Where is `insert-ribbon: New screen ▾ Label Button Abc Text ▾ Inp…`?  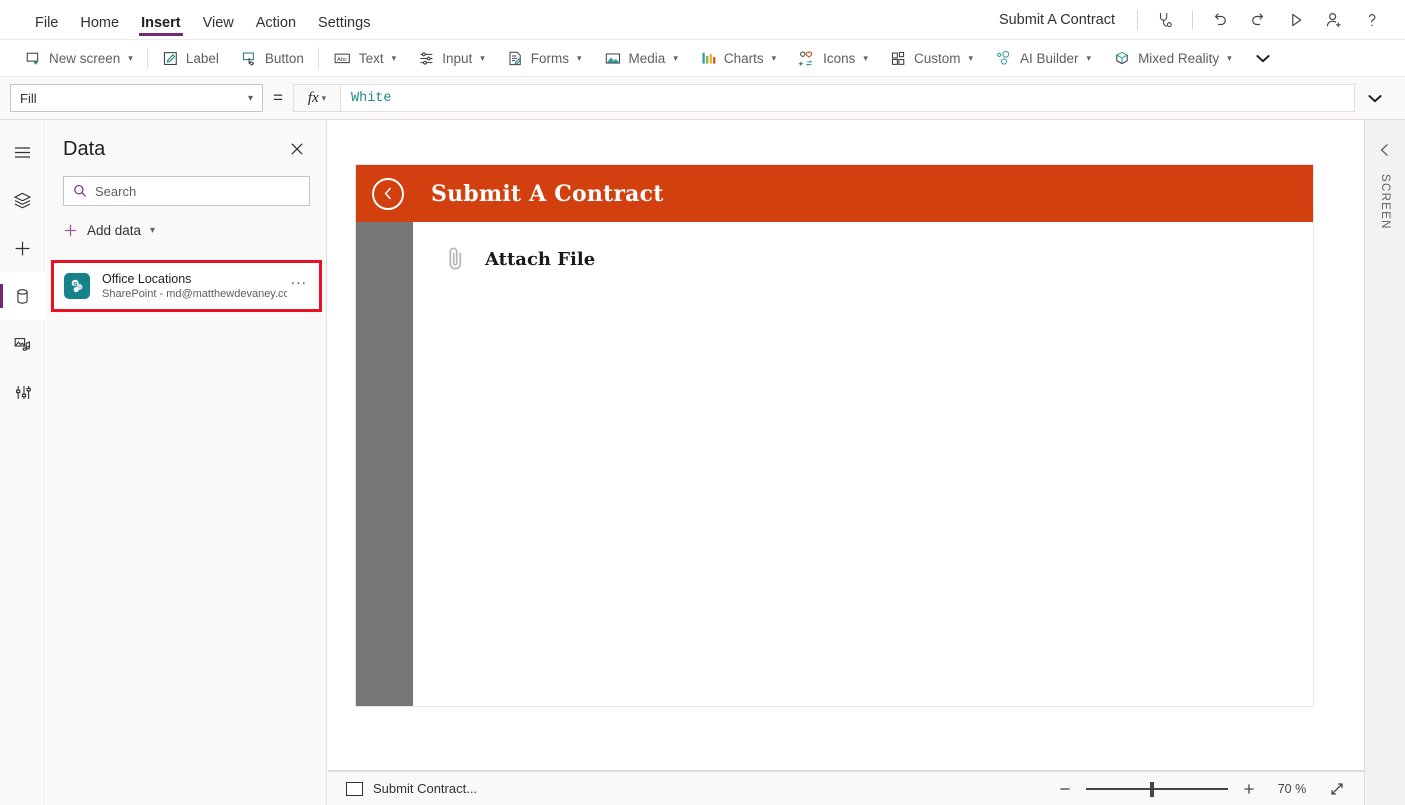 insert-ribbon: New screen ▾ Label Button Abc Text ▾ Inp… is located at coordinates (702, 58).